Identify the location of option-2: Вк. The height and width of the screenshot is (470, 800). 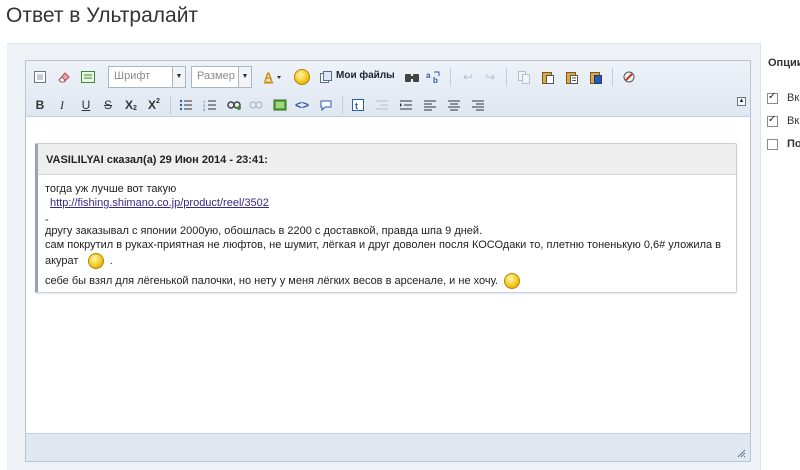
(783, 121).